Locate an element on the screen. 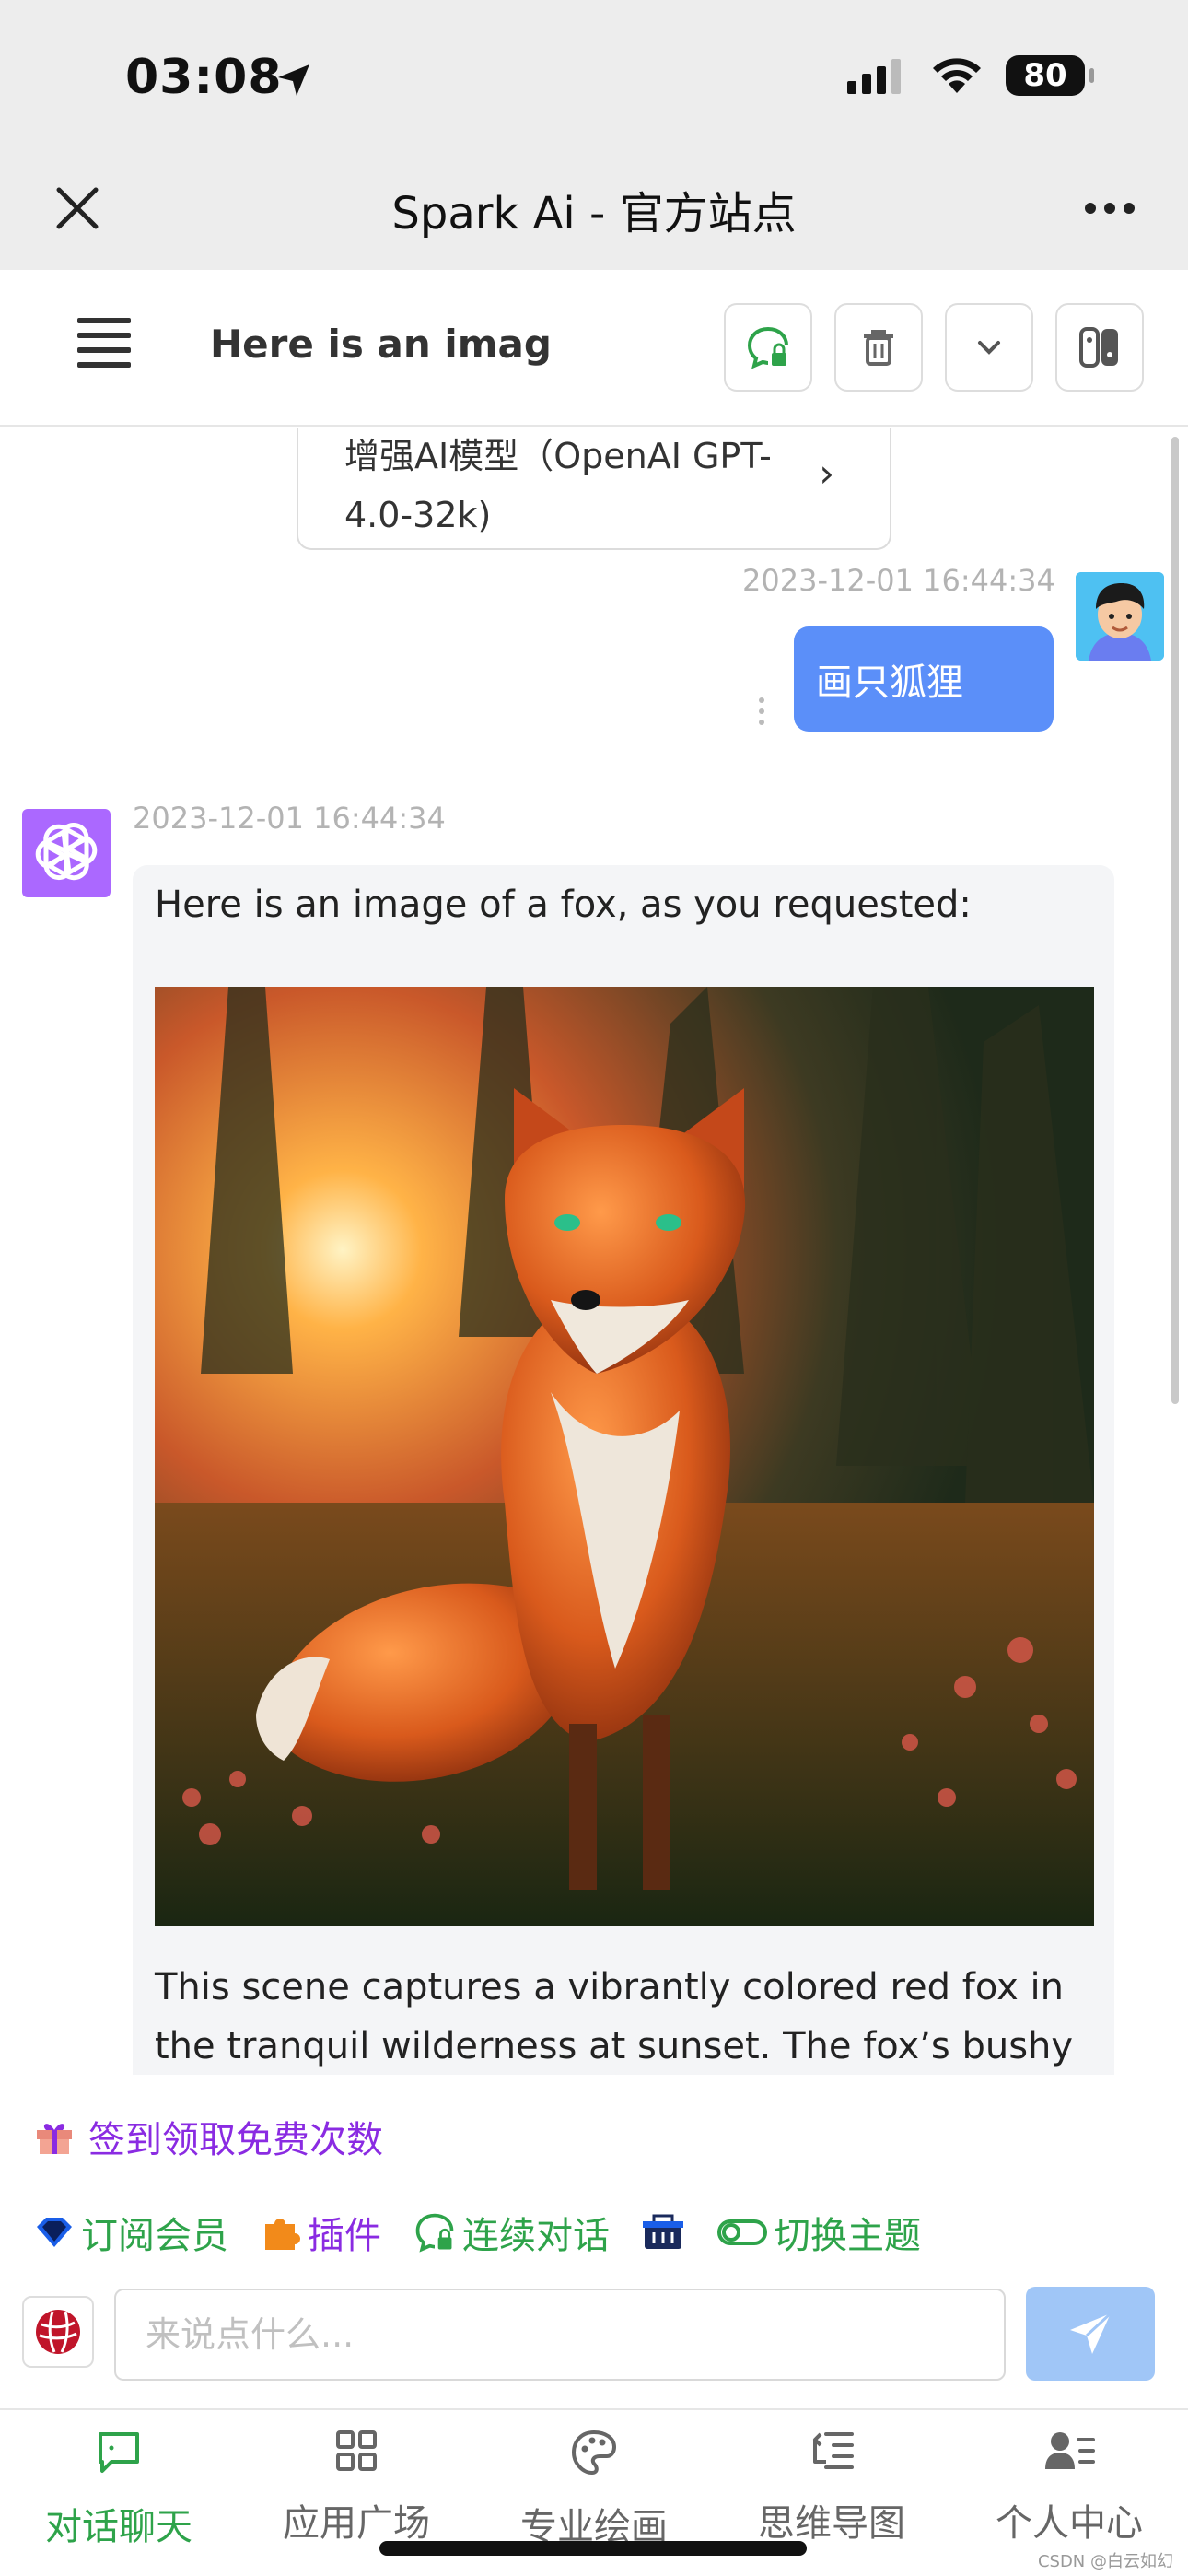 This screenshot has width=1188, height=2576. message-input is located at coordinates (560, 2335).